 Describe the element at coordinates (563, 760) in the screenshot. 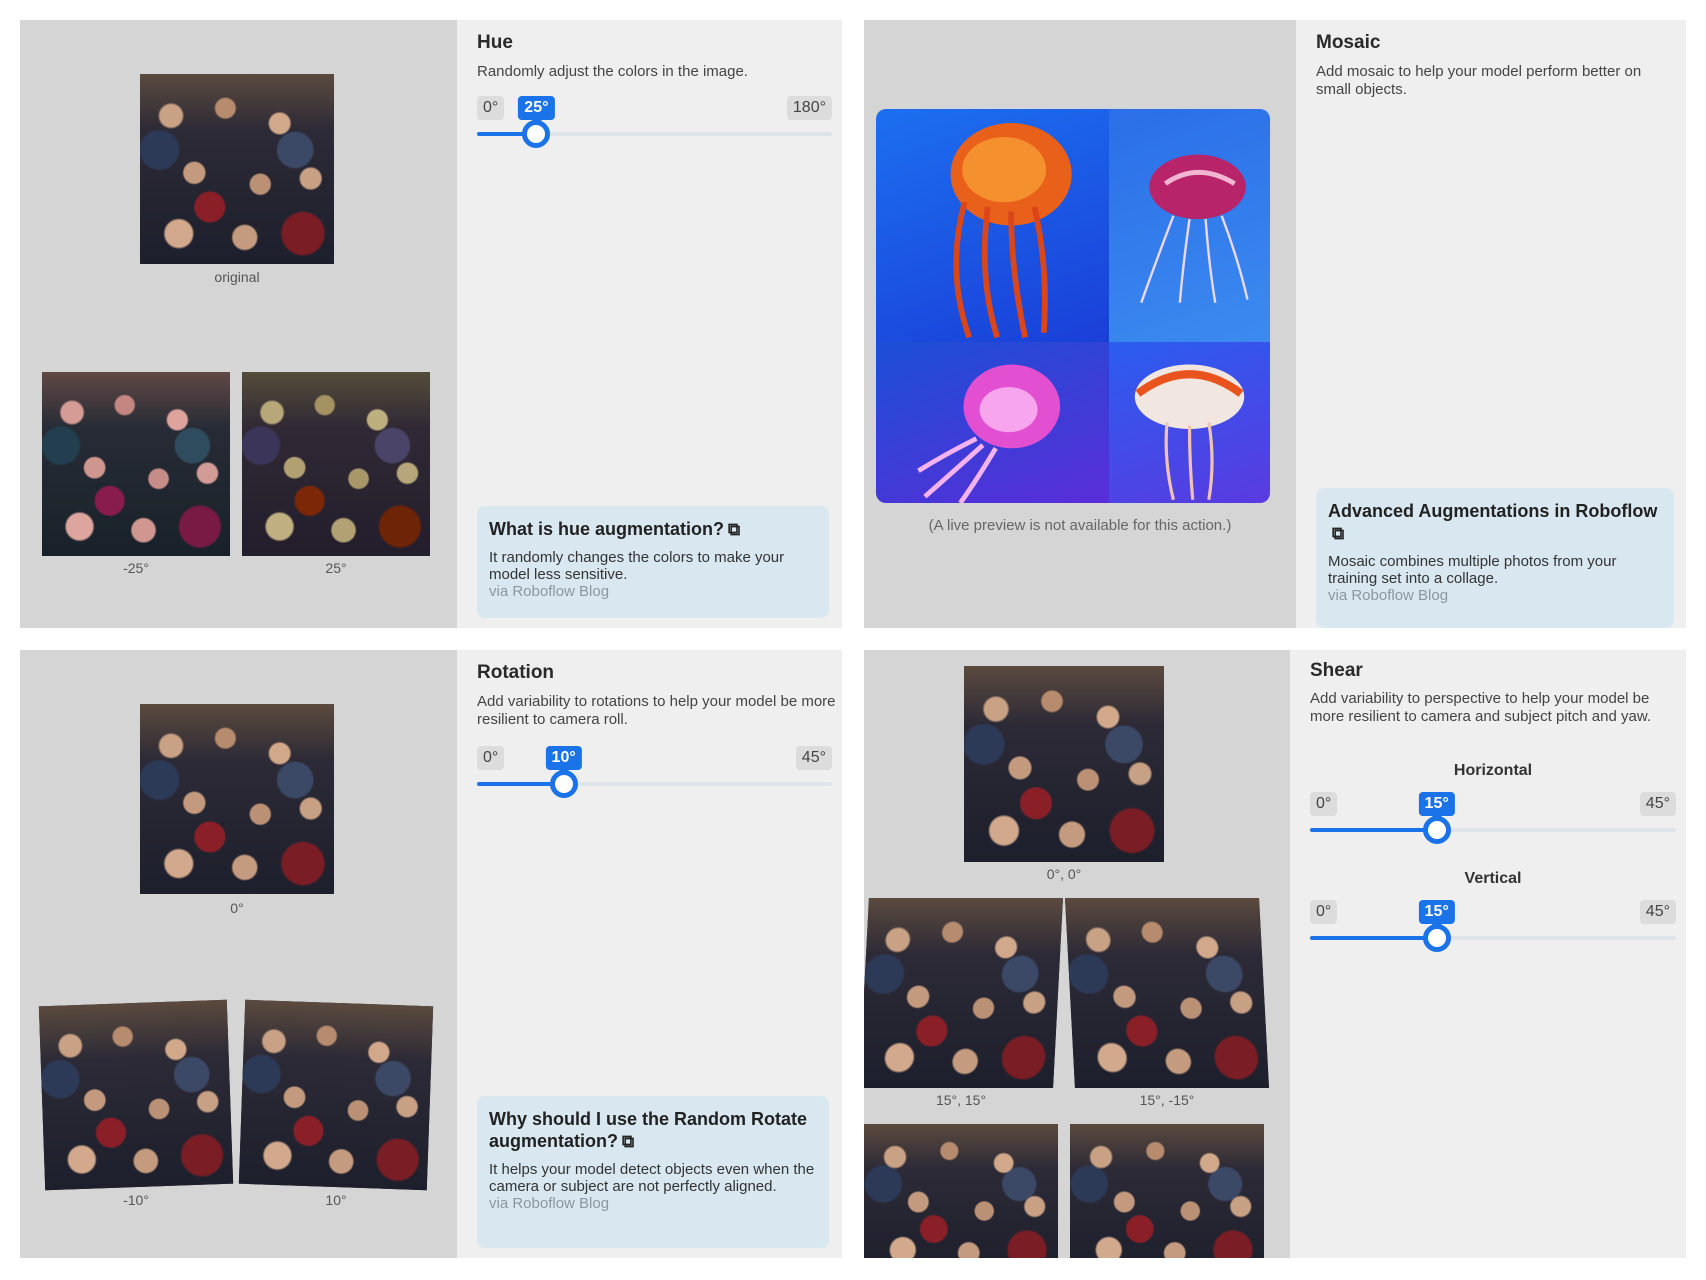

I see `slider-value-badge: 10°` at that location.